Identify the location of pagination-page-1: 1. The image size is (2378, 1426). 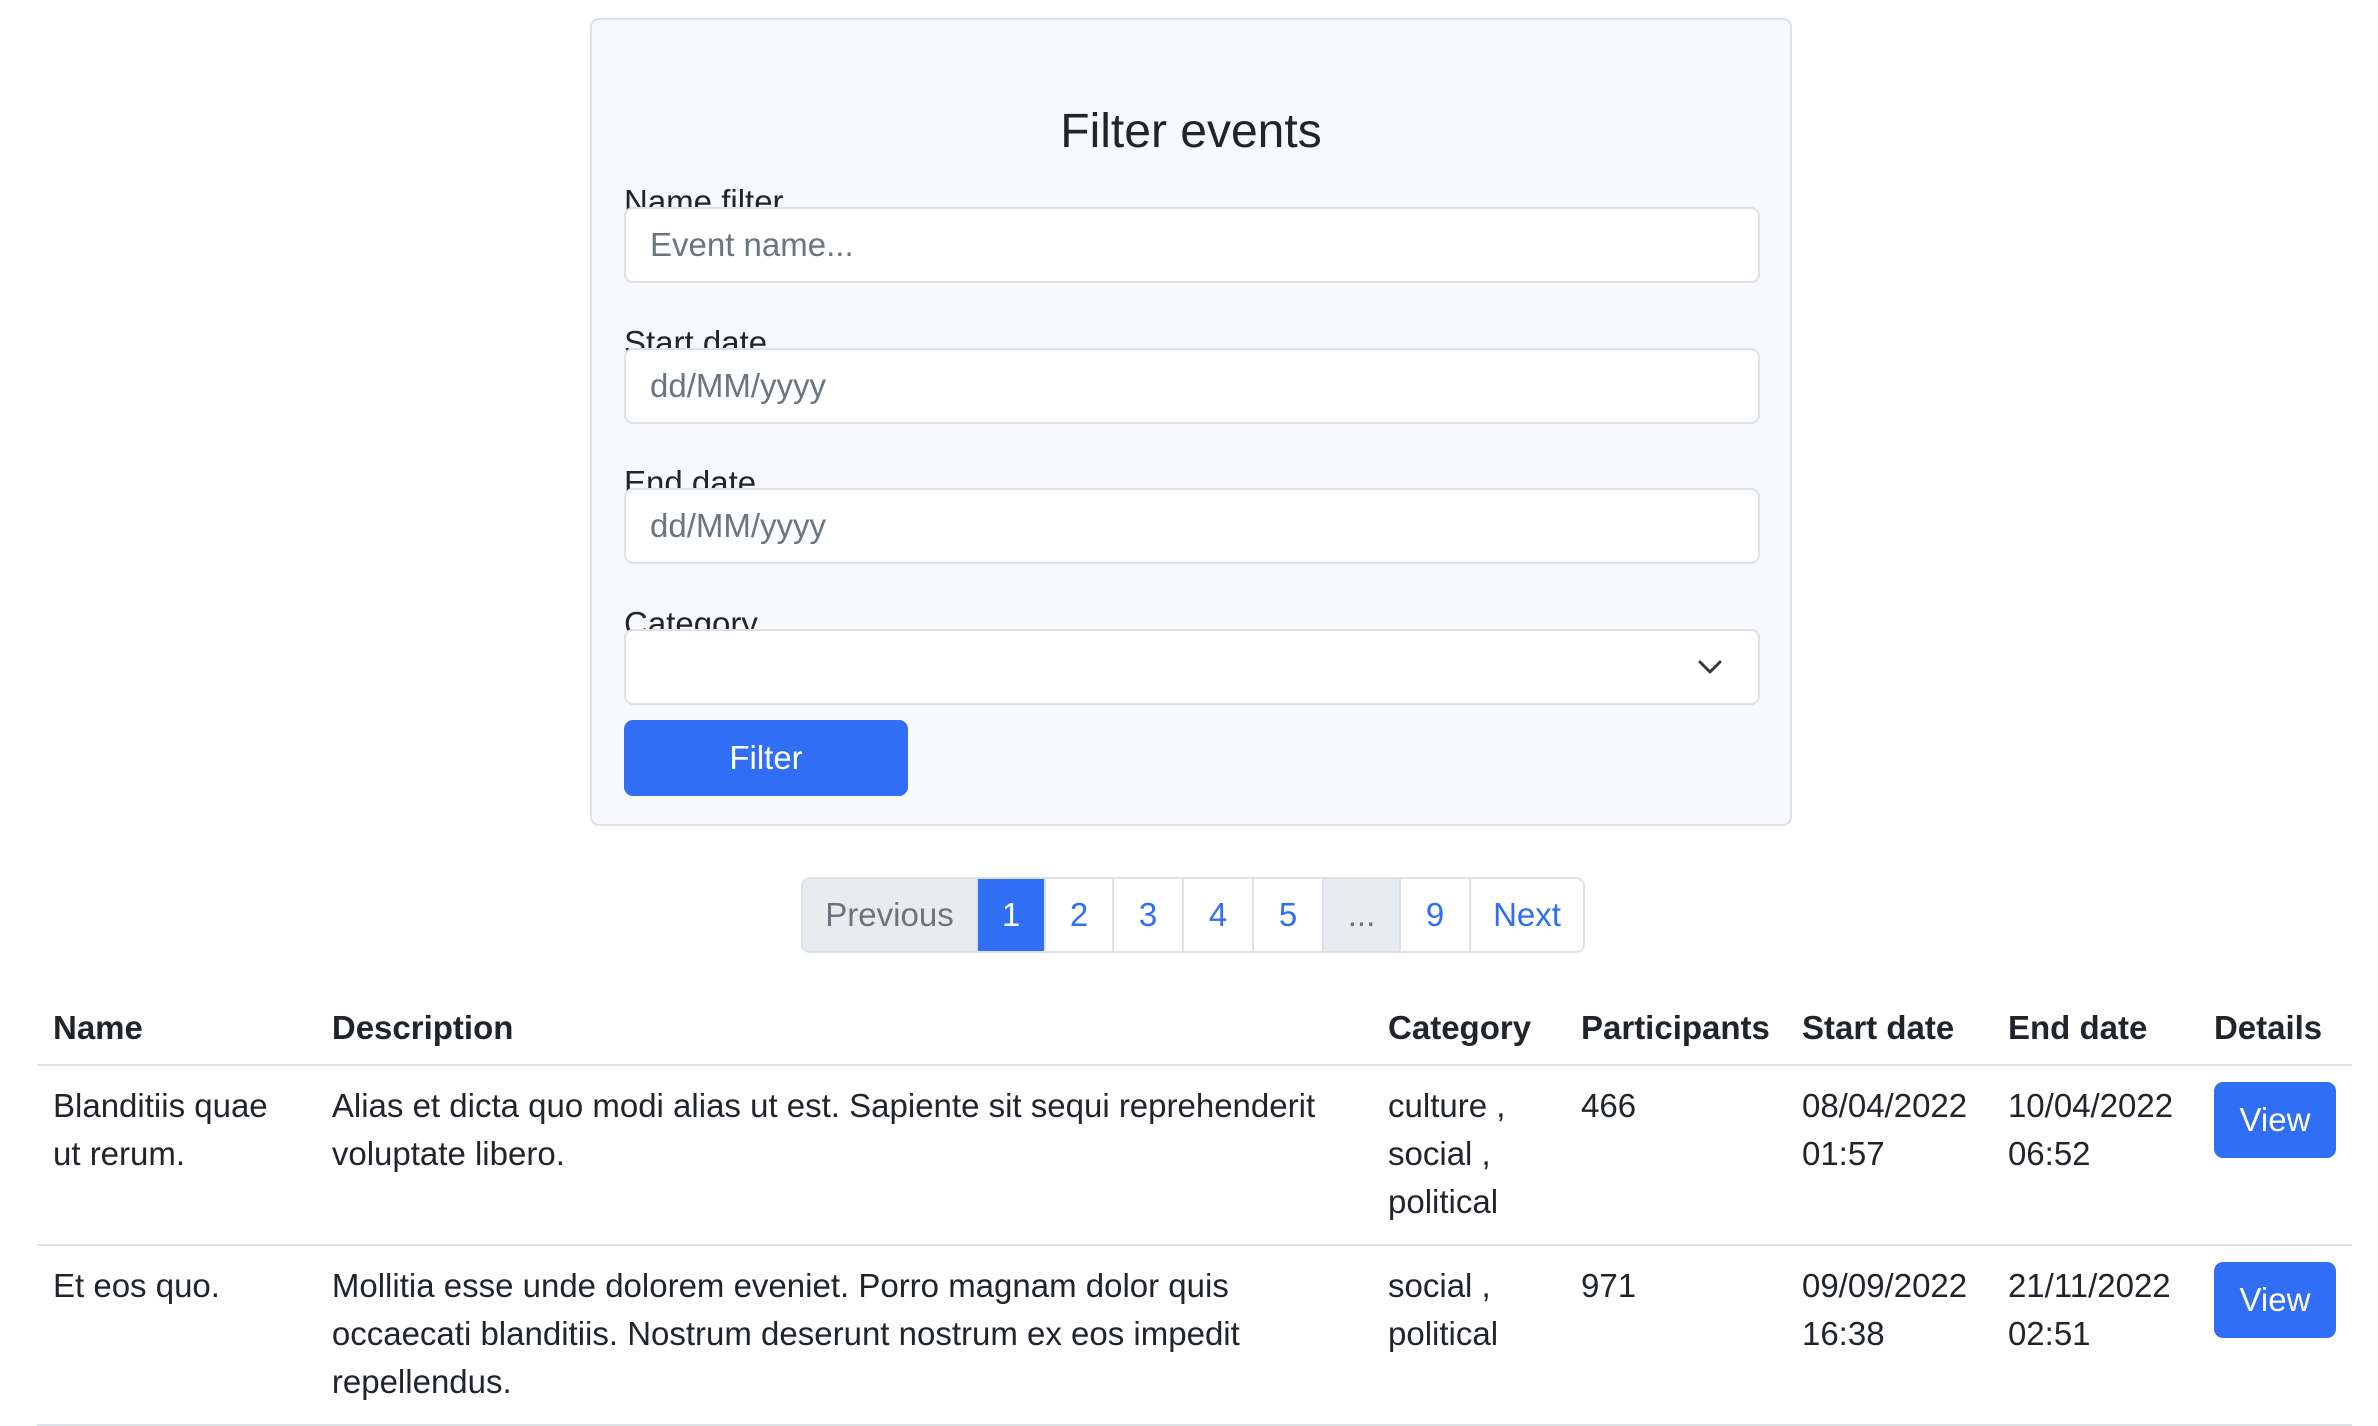
(1010, 915).